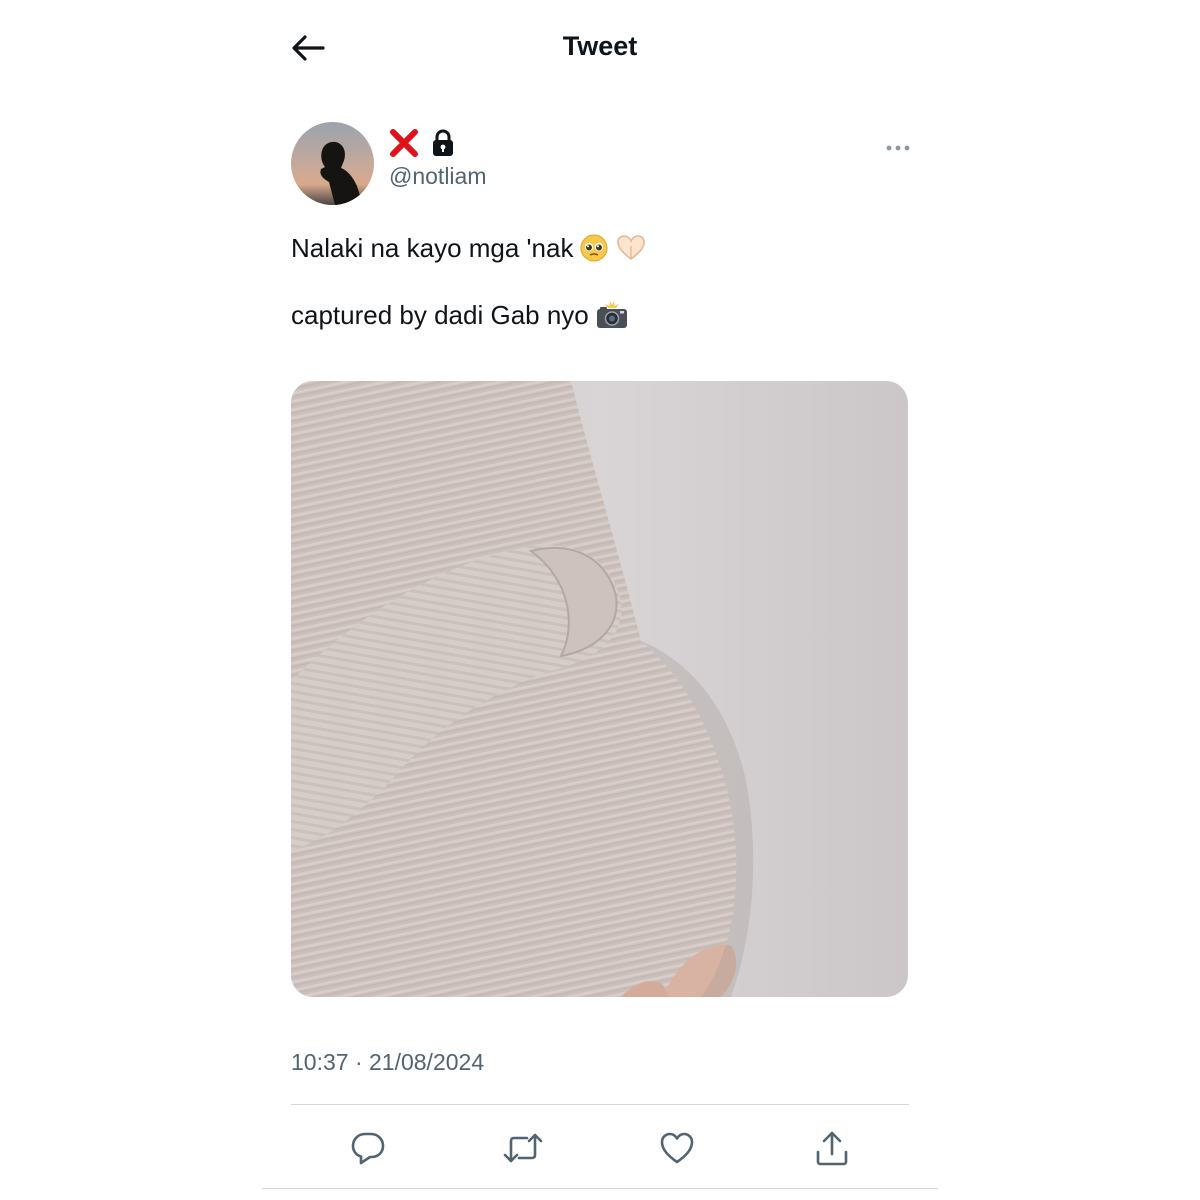  I want to click on avatar, so click(332, 163).